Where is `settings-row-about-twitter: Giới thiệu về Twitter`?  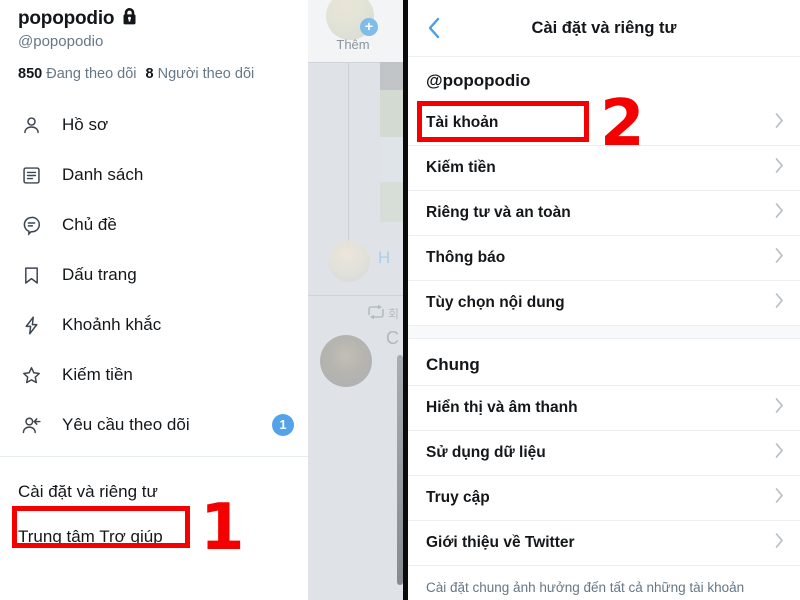
settings-row-about-twitter: Giới thiệu về Twitter is located at coordinates (604, 542).